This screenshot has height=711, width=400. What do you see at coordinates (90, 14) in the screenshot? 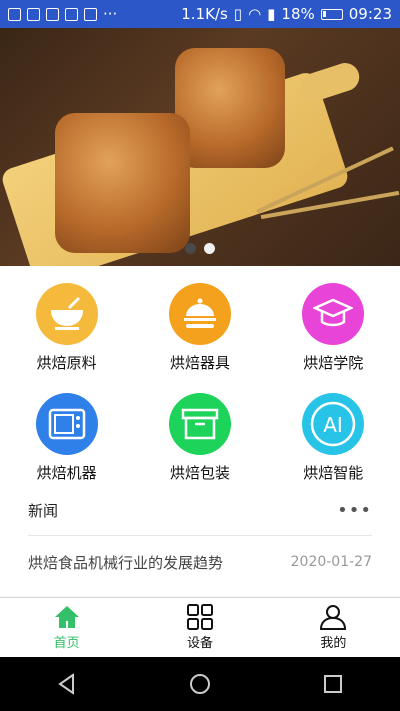
I see `keyboard-icon` at bounding box center [90, 14].